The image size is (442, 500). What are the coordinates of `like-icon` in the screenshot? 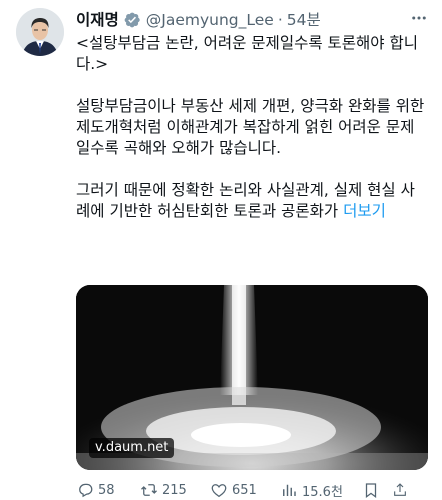 It's located at (219, 491).